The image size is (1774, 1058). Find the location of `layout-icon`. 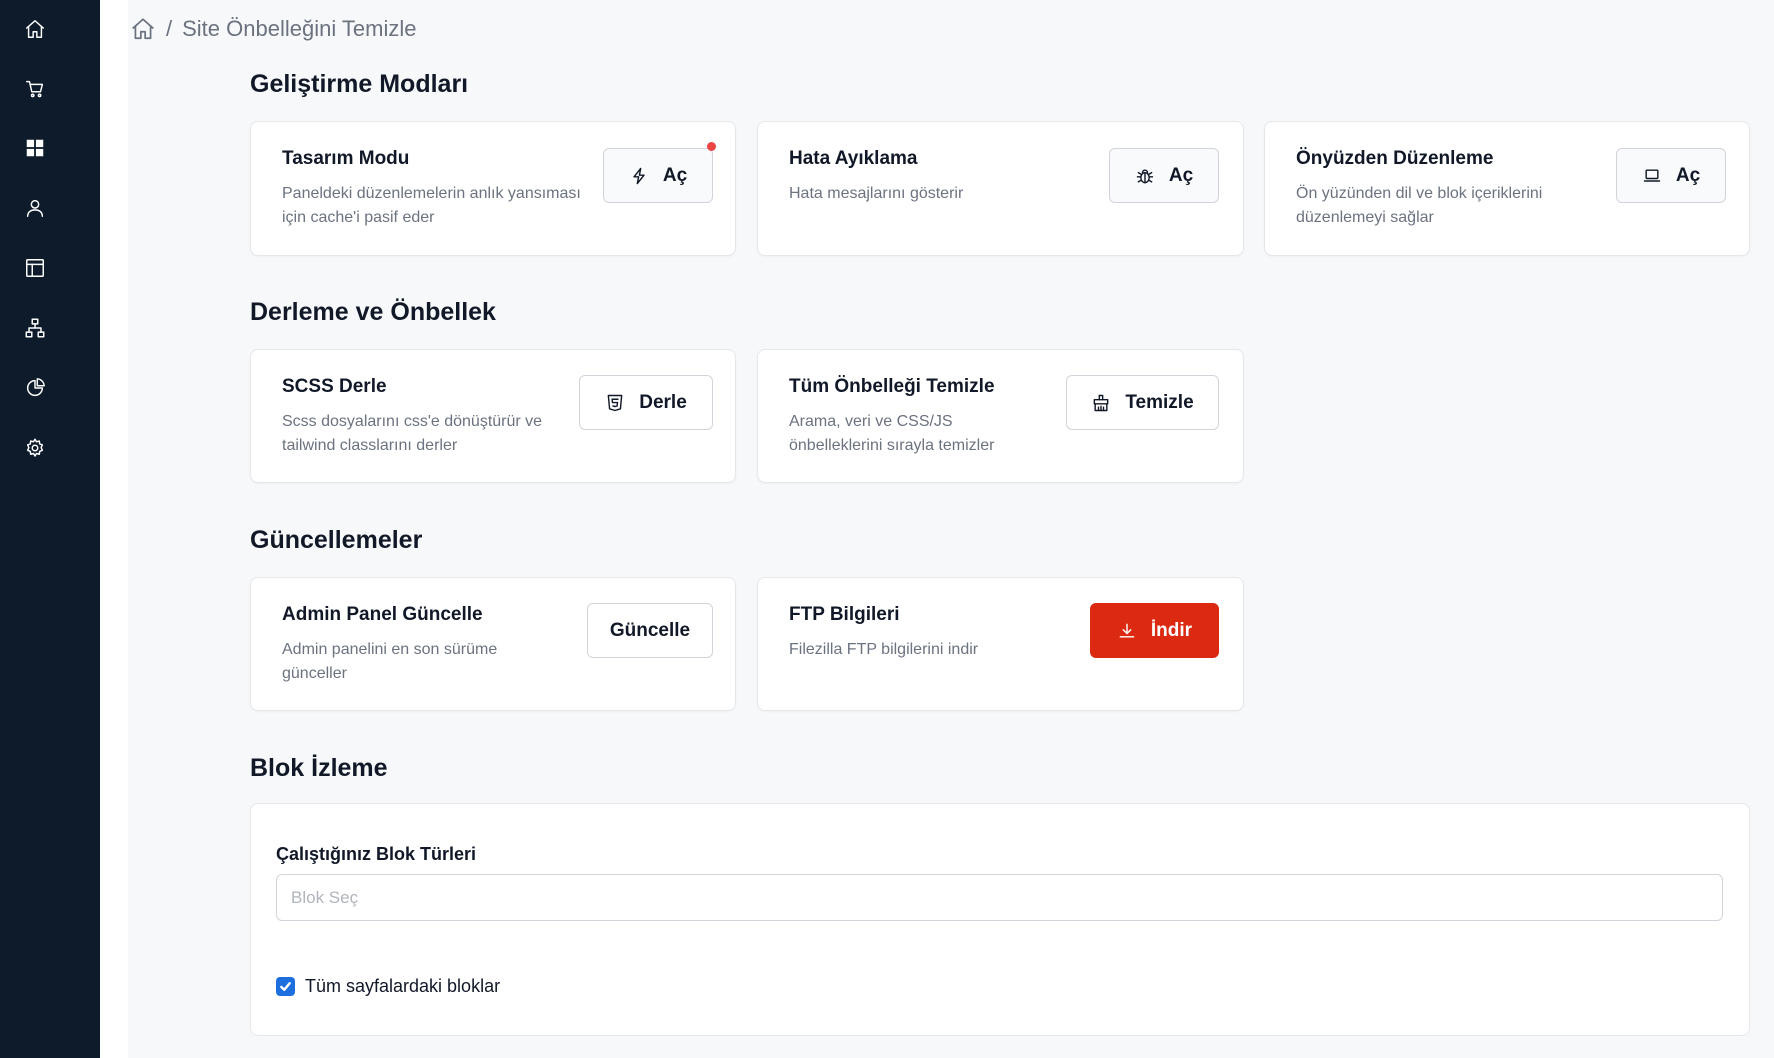

layout-icon is located at coordinates (35, 268).